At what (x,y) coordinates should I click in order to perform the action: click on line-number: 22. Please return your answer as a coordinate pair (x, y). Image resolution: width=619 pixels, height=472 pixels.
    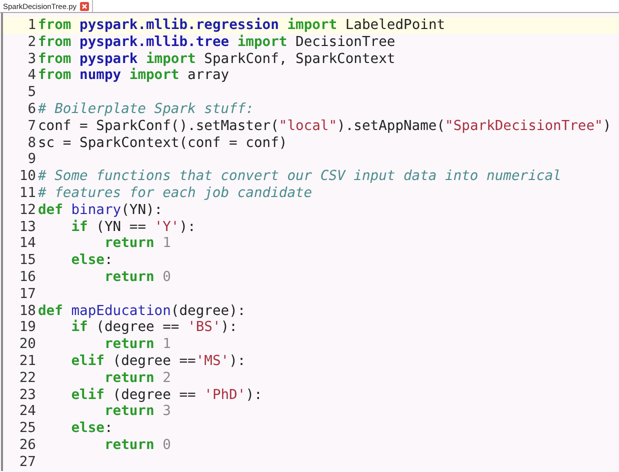
    Looking at the image, I should click on (27, 378).